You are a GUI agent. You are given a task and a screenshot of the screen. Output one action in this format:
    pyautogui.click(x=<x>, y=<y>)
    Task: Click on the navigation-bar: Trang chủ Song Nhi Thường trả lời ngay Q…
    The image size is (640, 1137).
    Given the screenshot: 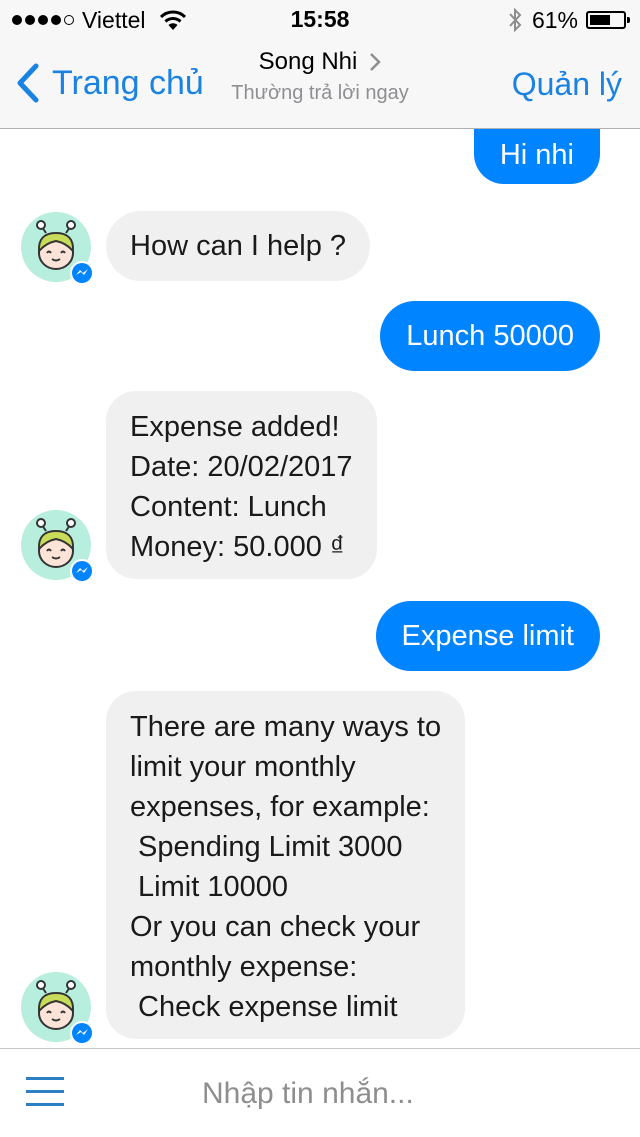 What is the action you would take?
    pyautogui.click(x=320, y=84)
    